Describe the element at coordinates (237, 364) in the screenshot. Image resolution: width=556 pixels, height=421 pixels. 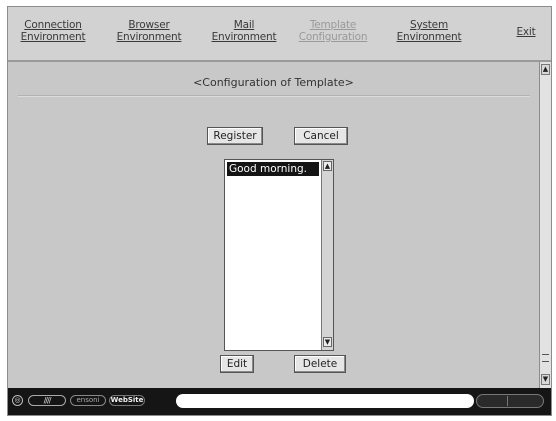
I see `edit-button: Edit` at that location.